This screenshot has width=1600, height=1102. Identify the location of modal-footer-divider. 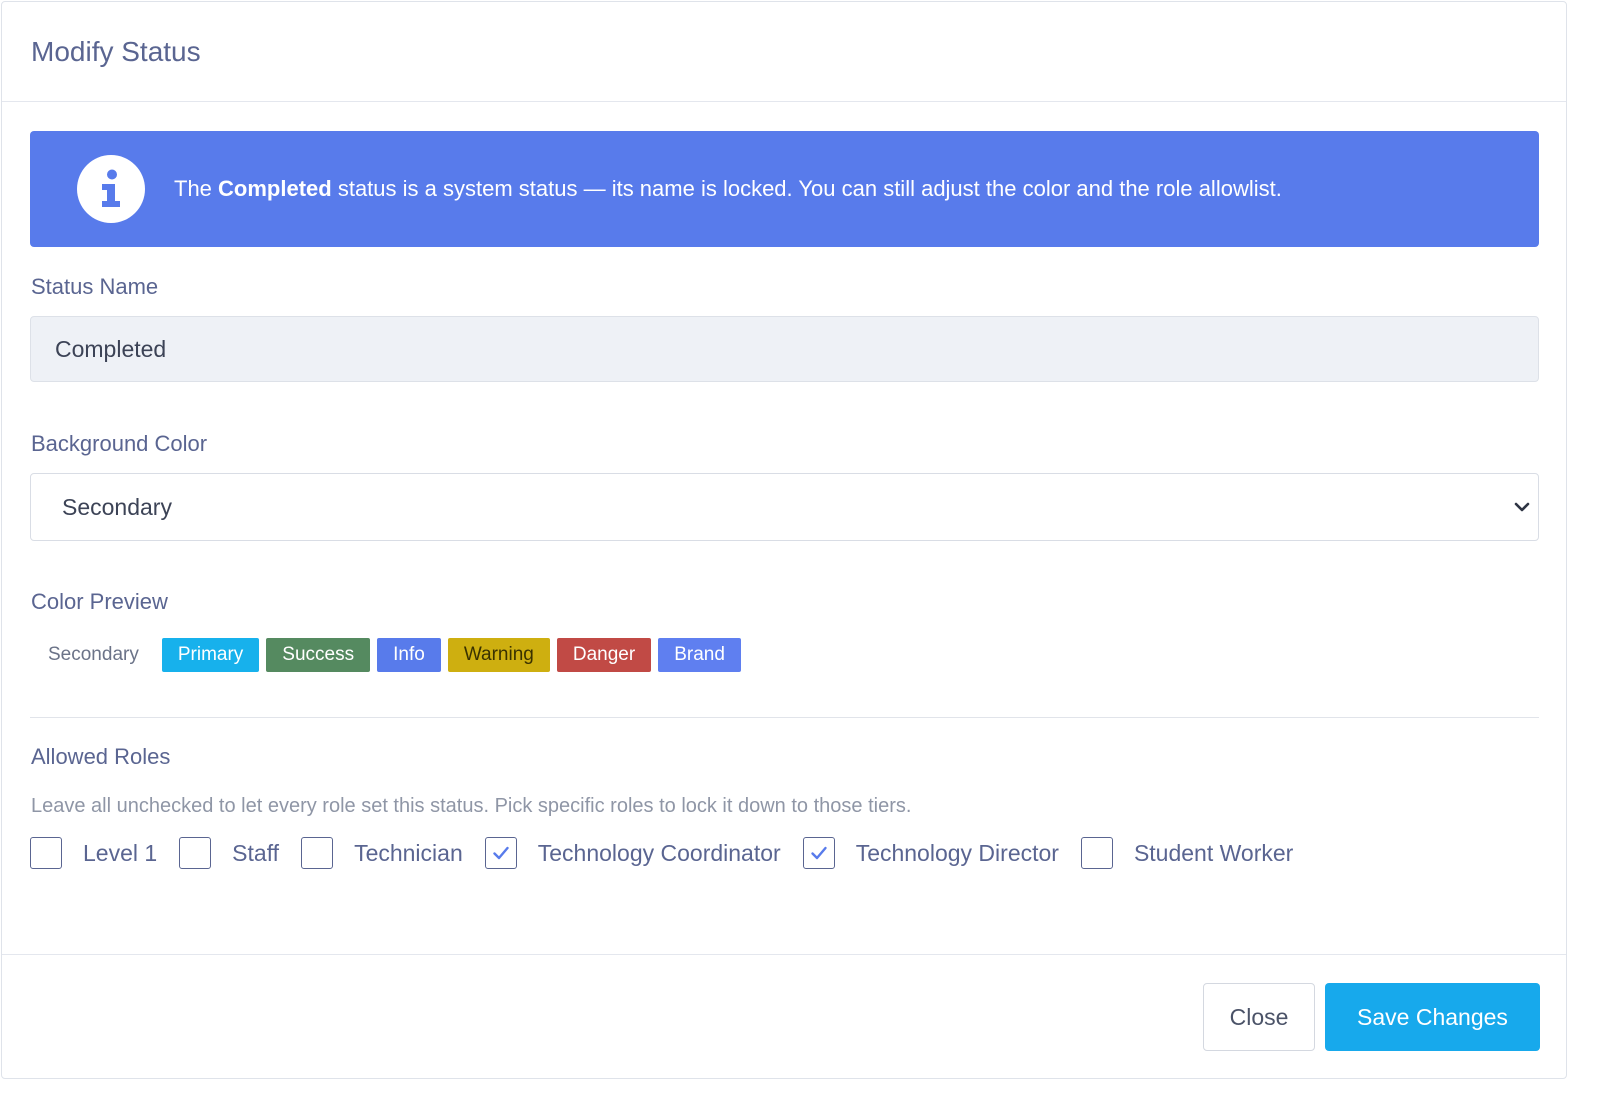
(784, 954).